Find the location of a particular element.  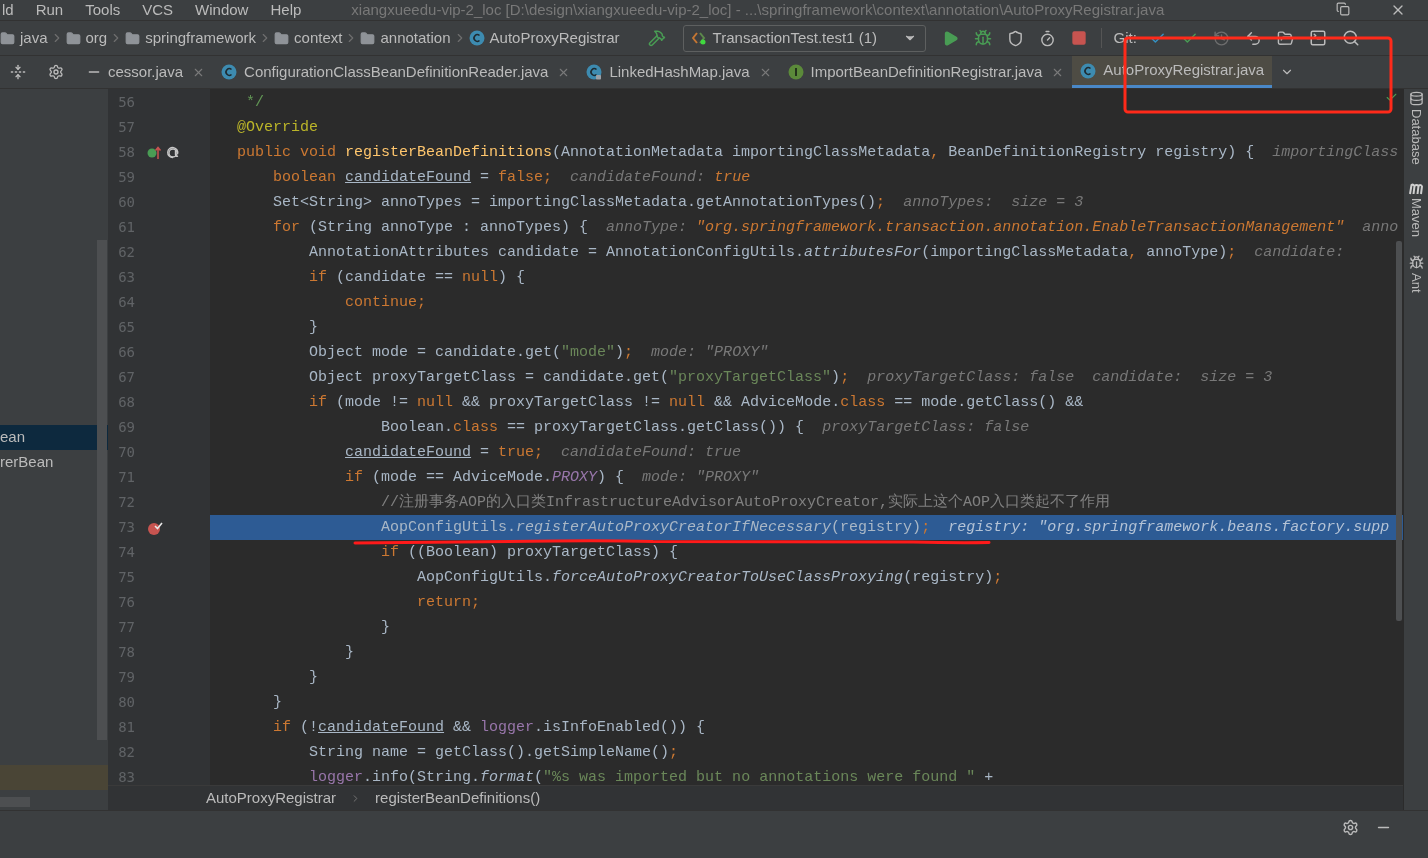

no-problems-icon is located at coordinates (1391, 97).